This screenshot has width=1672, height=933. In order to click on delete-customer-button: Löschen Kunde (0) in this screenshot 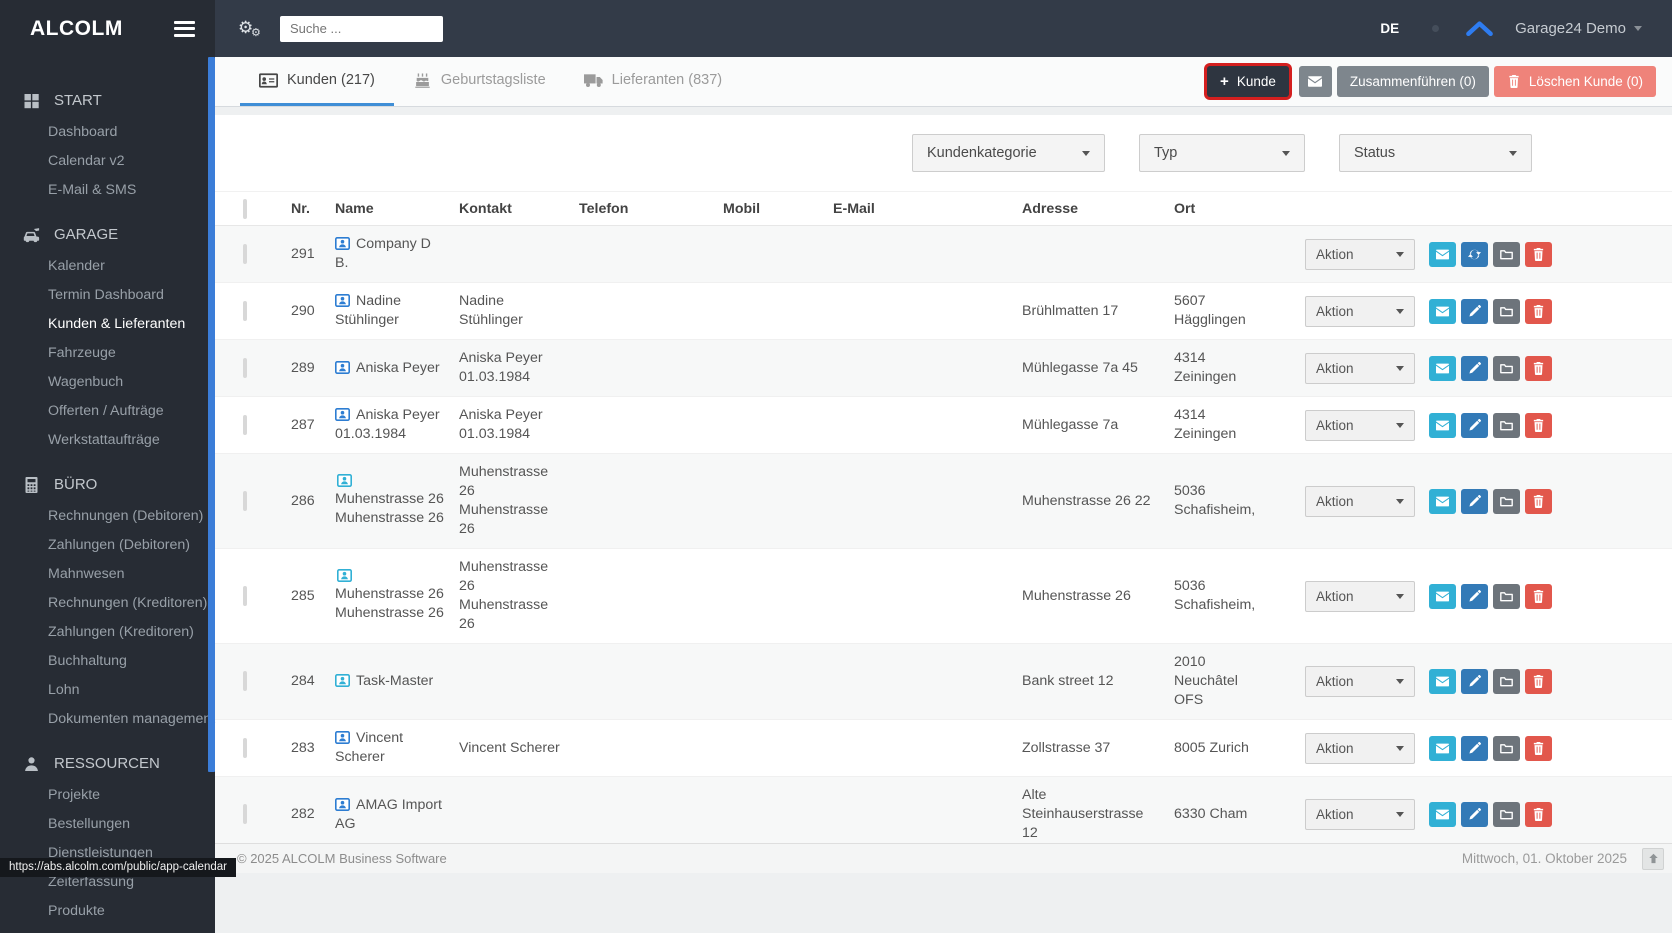, I will do `click(1574, 81)`.